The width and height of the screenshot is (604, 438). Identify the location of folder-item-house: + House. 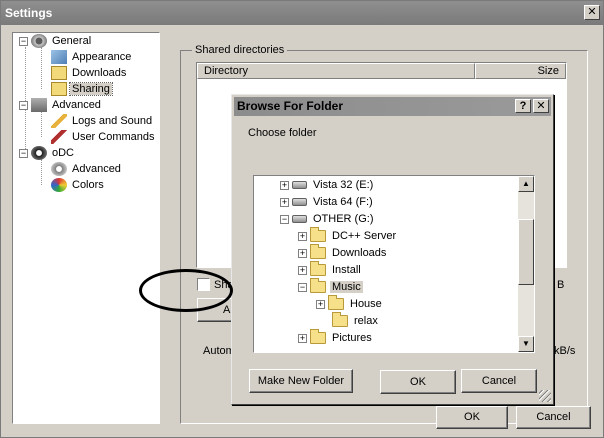
(350, 304).